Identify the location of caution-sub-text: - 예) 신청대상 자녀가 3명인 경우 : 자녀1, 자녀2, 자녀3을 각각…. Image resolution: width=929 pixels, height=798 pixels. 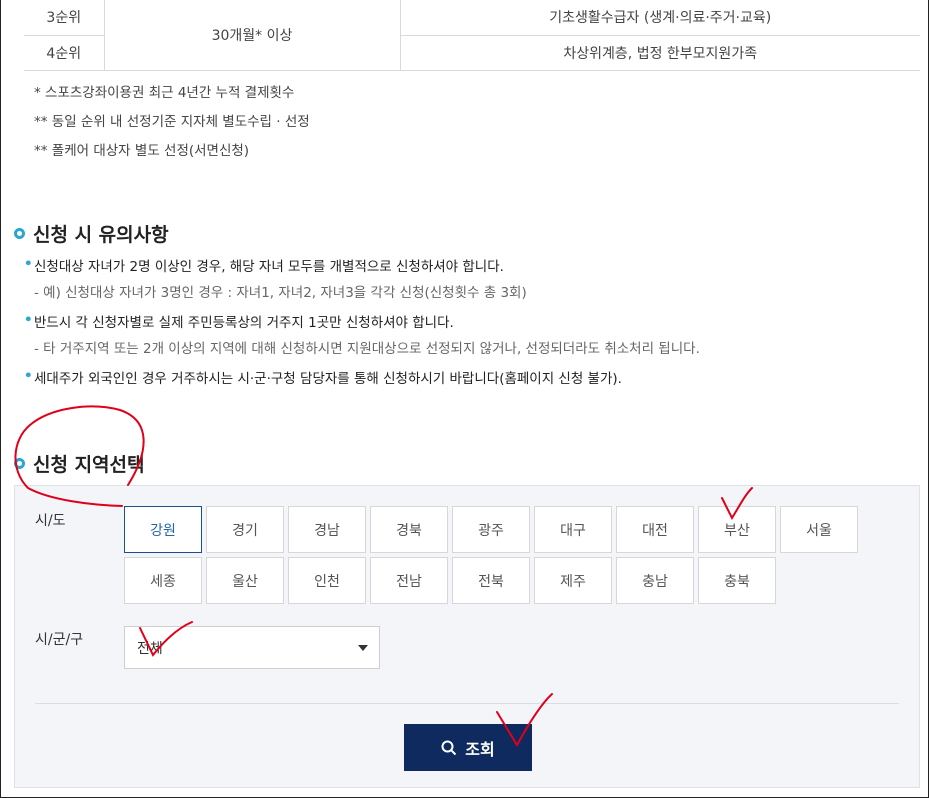
(280, 293).